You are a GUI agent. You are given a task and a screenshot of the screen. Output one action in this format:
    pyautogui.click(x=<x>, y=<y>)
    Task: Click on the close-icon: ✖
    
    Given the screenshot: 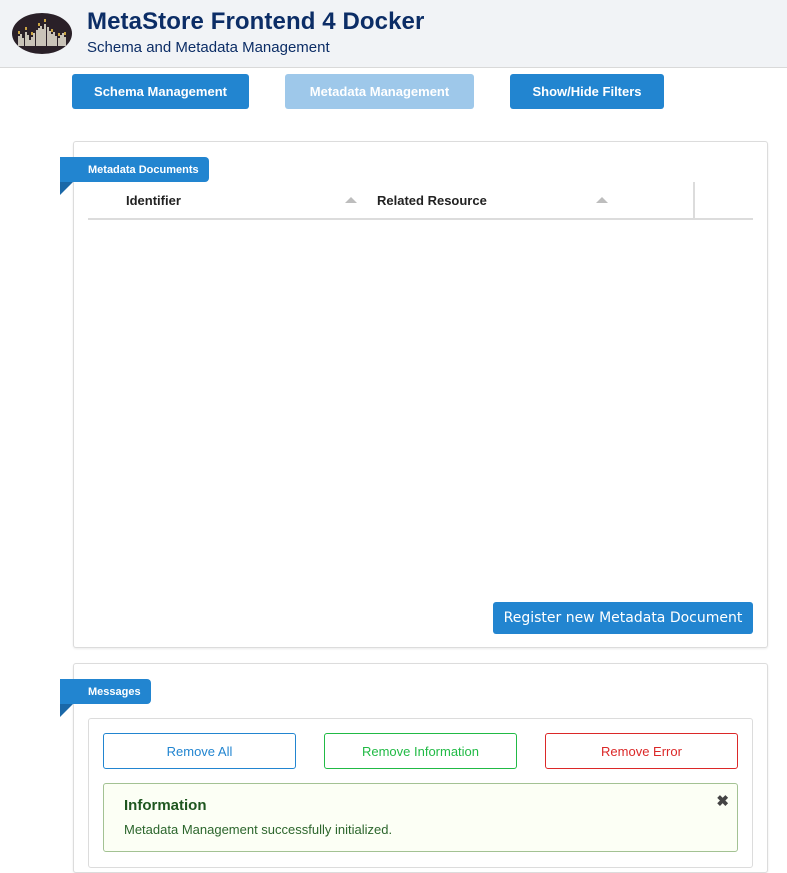 What is the action you would take?
    pyautogui.click(x=722, y=801)
    